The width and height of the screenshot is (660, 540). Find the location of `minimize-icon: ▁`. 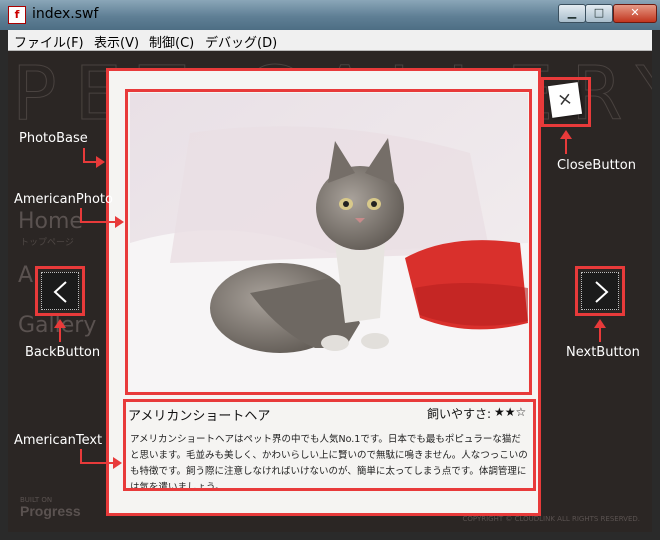

minimize-icon: ▁ is located at coordinates (572, 12).